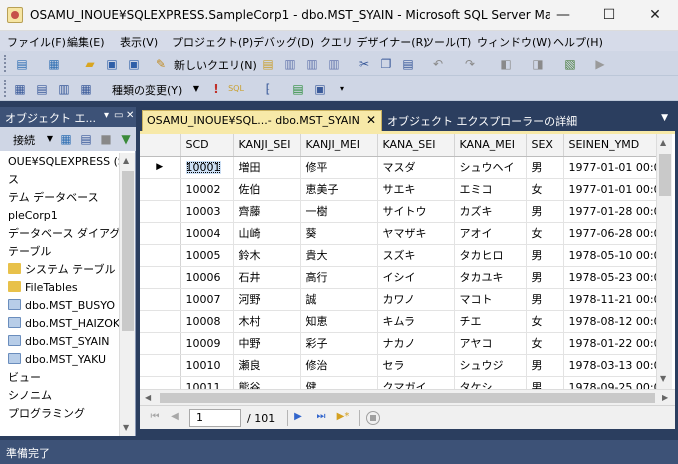 The image size is (678, 464). I want to click on disconnect-icon: ▤, so click(86, 139).